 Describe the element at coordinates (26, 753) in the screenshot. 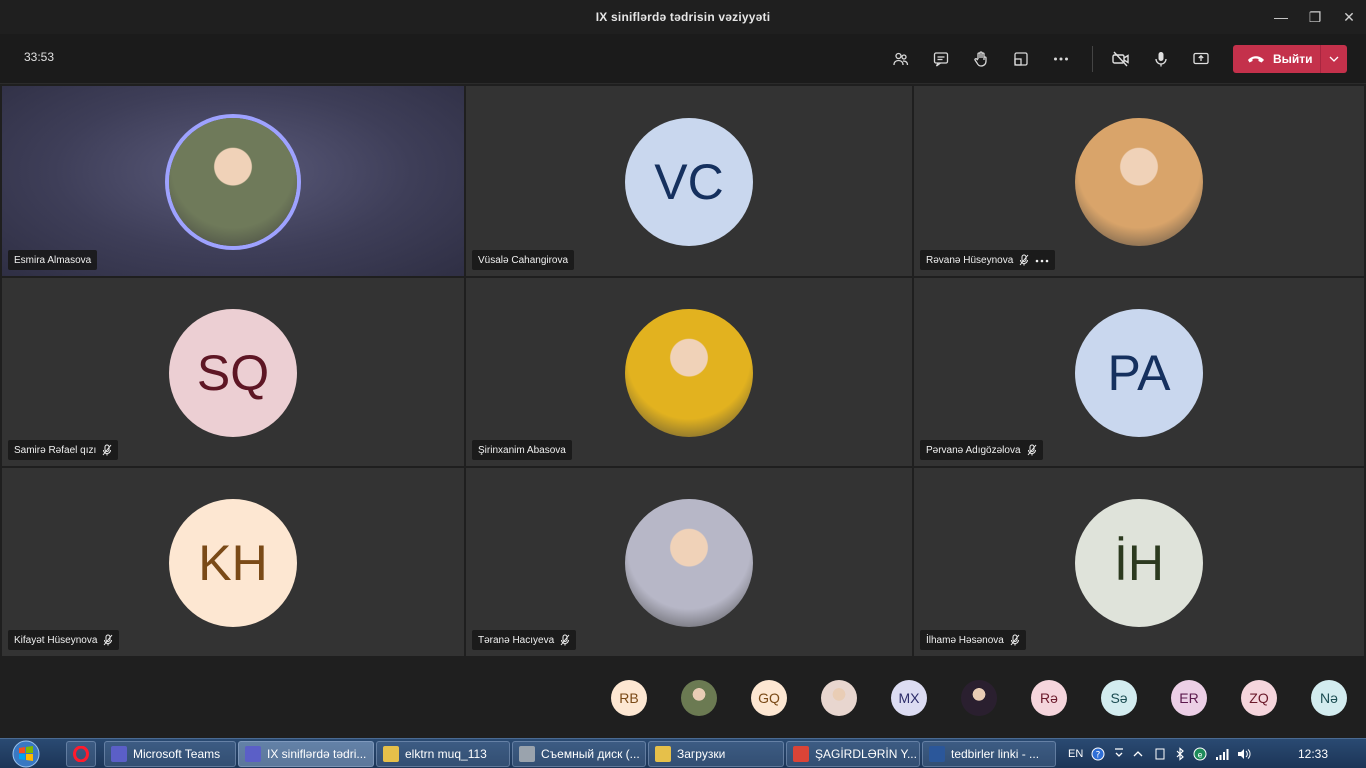

I see `start-button` at that location.